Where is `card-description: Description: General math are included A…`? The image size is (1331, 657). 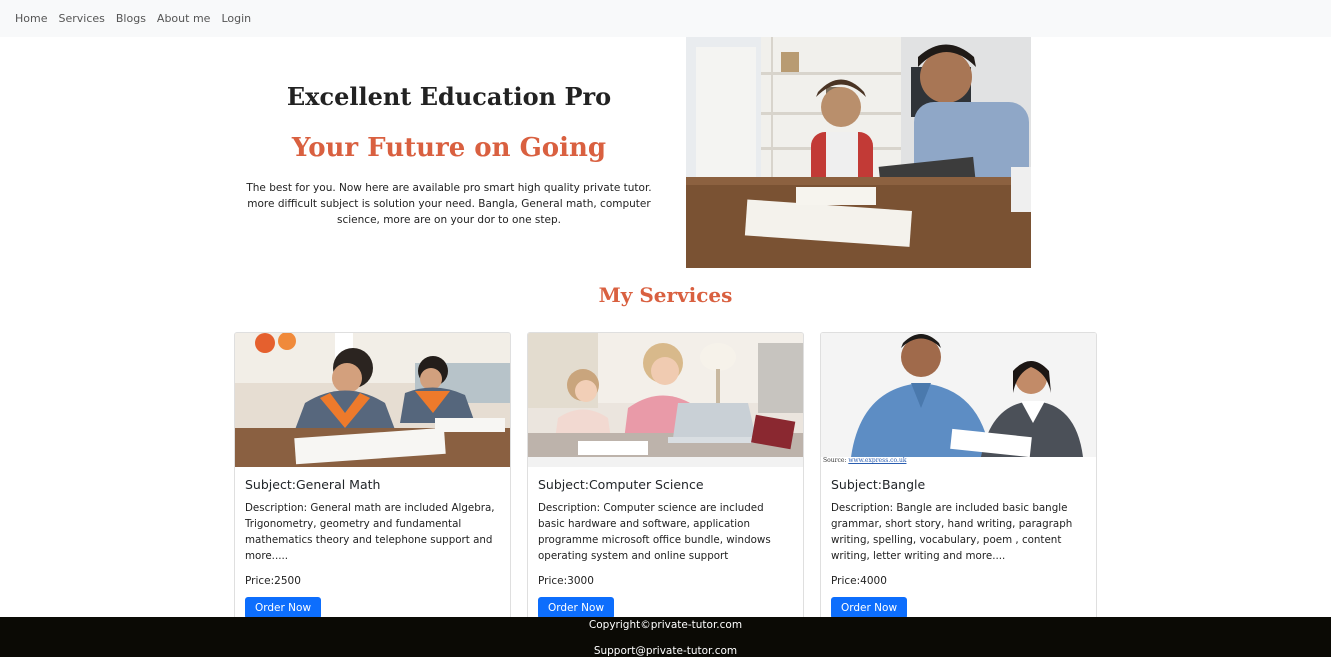
card-description: Description: General math are included A… is located at coordinates (370, 532).